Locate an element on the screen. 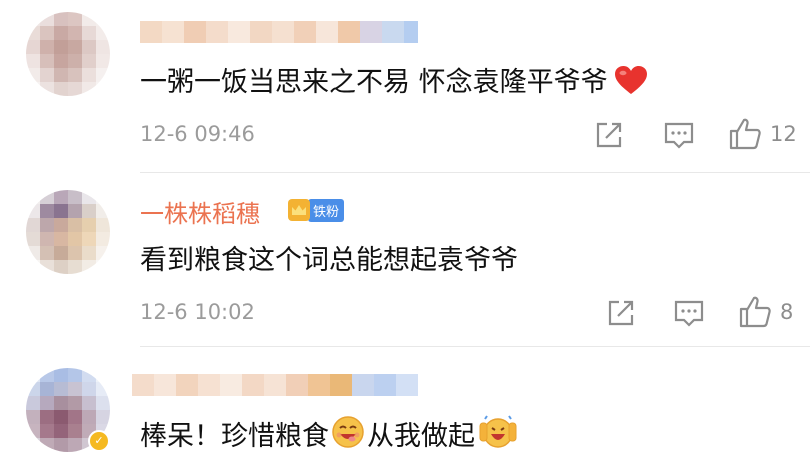 The width and height of the screenshot is (810, 464). comment-time: 12-6 09:46 is located at coordinates (197, 134).